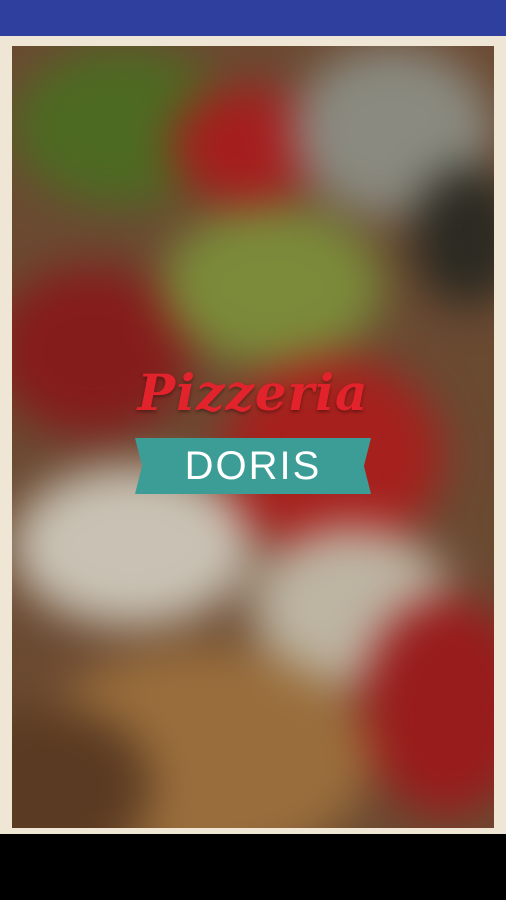  Describe the element at coordinates (253, 392) in the screenshot. I see `logo-title: Pizzeria` at that location.